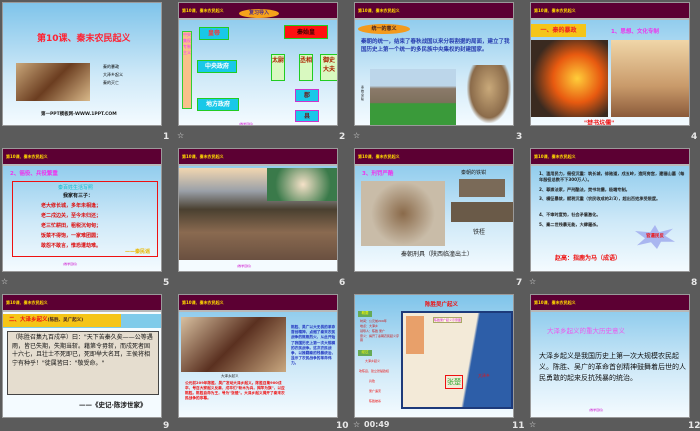  Describe the element at coordinates (375, 401) in the screenshot. I see `step: 陈胜被杀` at that location.